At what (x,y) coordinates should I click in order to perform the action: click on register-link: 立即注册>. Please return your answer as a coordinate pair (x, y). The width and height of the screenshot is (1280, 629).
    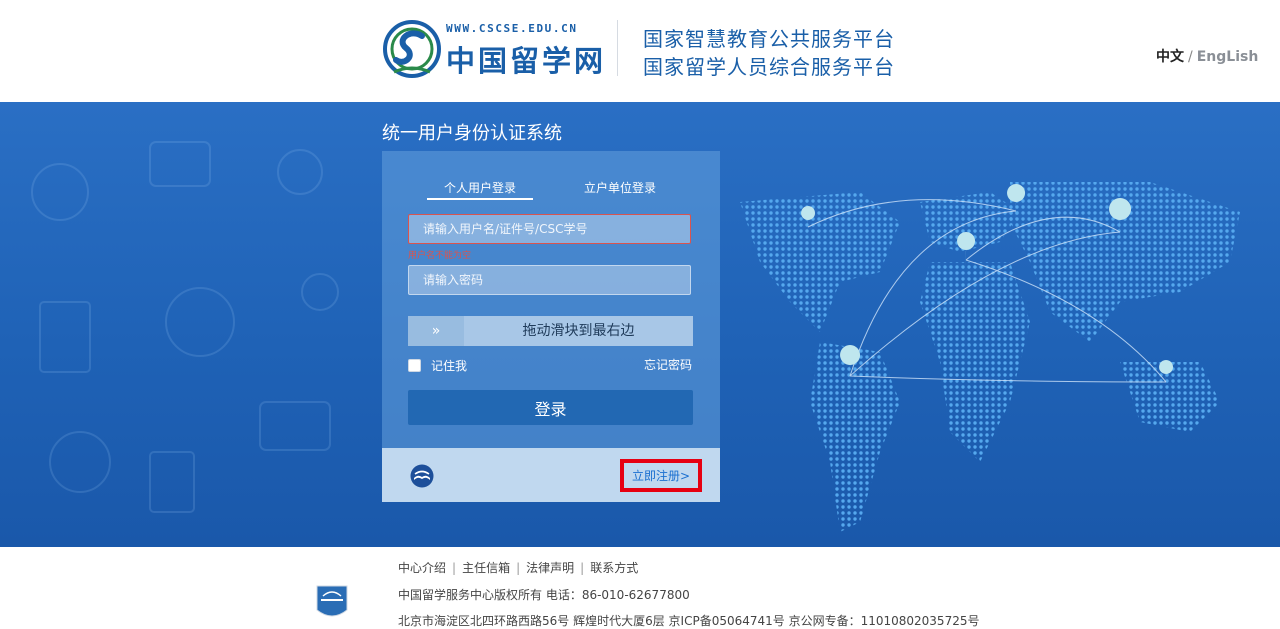
    Looking at the image, I should click on (661, 475).